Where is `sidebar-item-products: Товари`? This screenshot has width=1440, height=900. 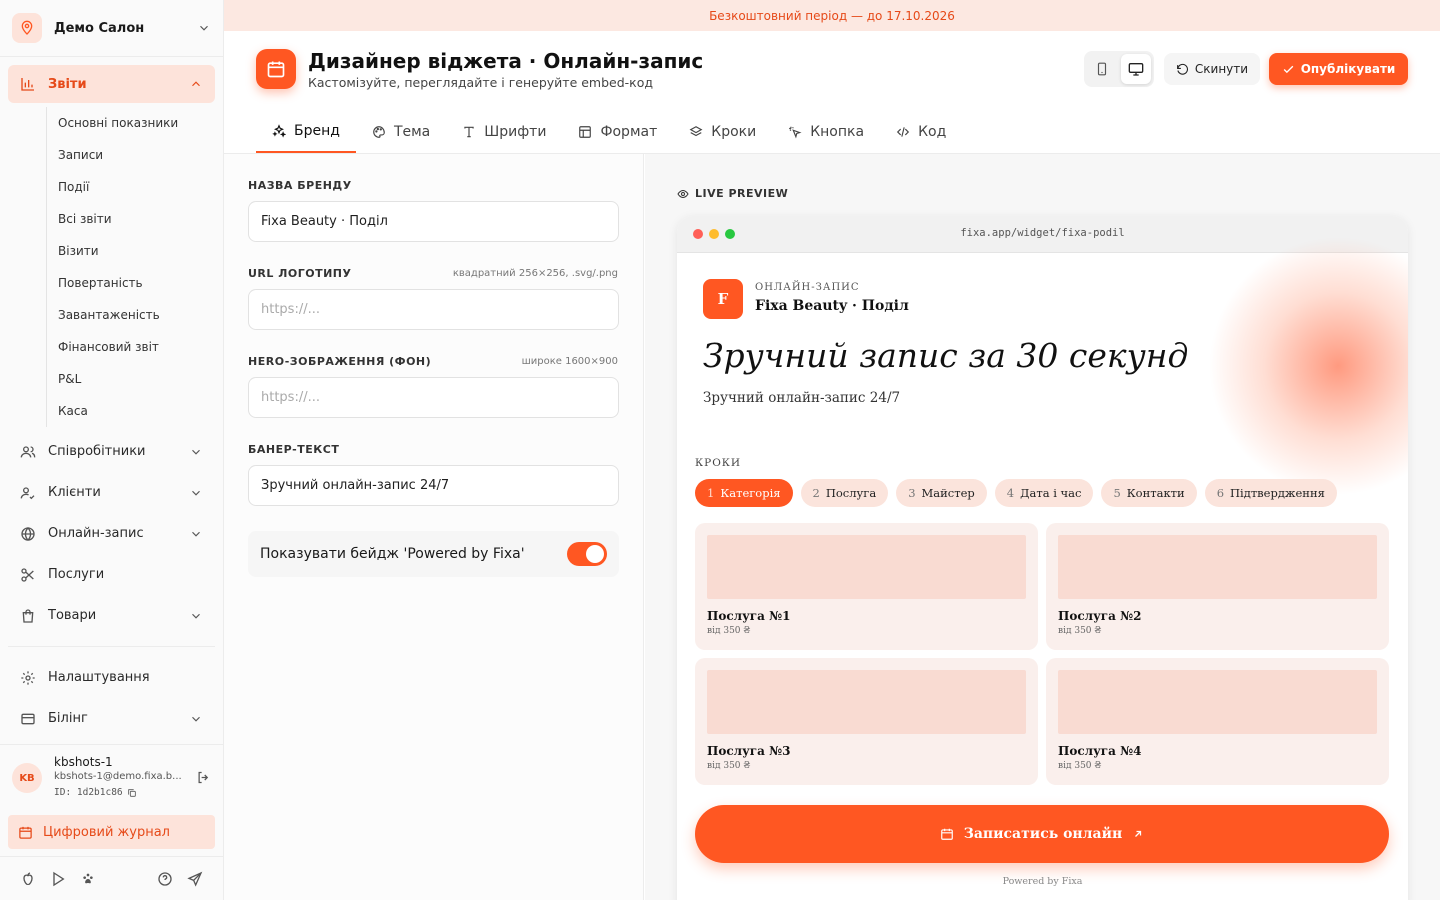
sidebar-item-products: Товари is located at coordinates (111, 615).